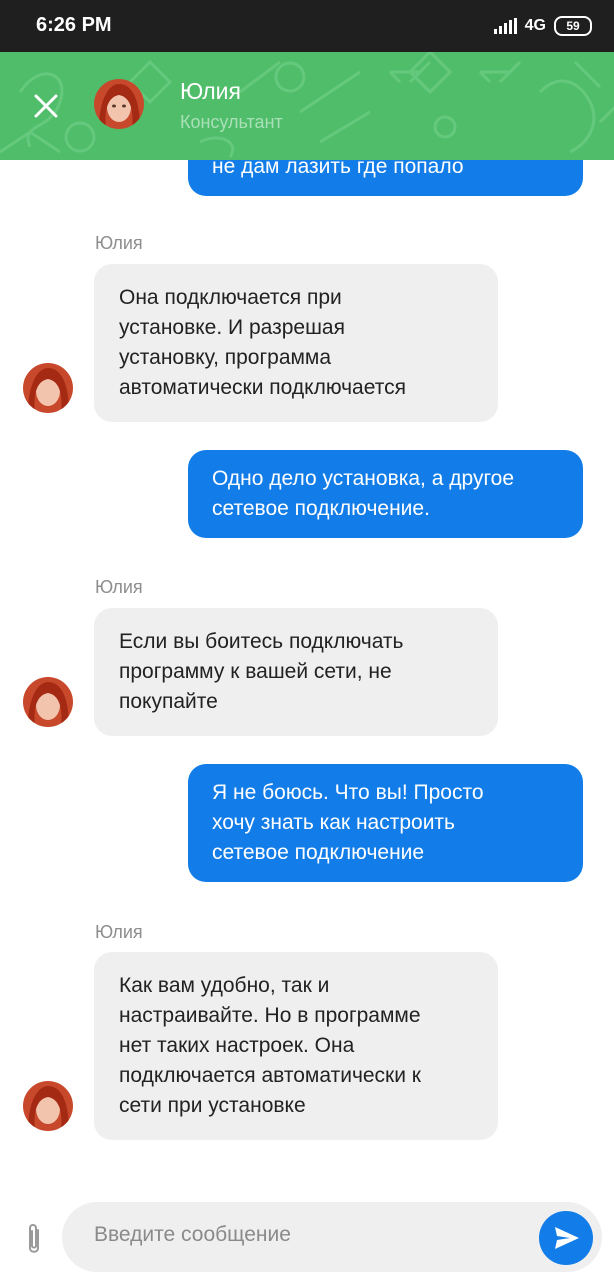 Image resolution: width=614 pixels, height=1280 pixels. What do you see at coordinates (505, 26) in the screenshot?
I see `signal-icon` at bounding box center [505, 26].